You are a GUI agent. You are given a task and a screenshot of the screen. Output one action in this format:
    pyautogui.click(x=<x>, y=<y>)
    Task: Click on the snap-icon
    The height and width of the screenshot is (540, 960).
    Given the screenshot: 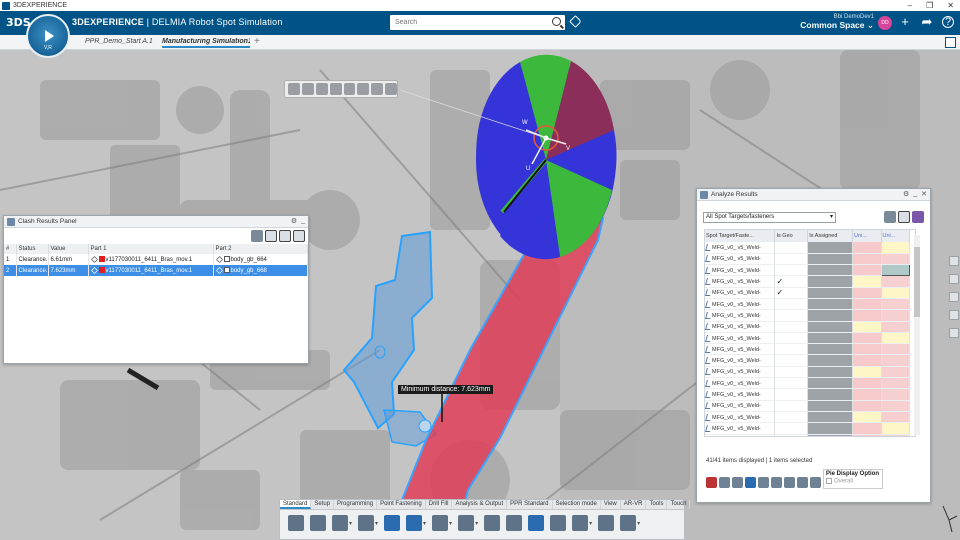 What is the action you would take?
    pyautogui.click(x=492, y=523)
    